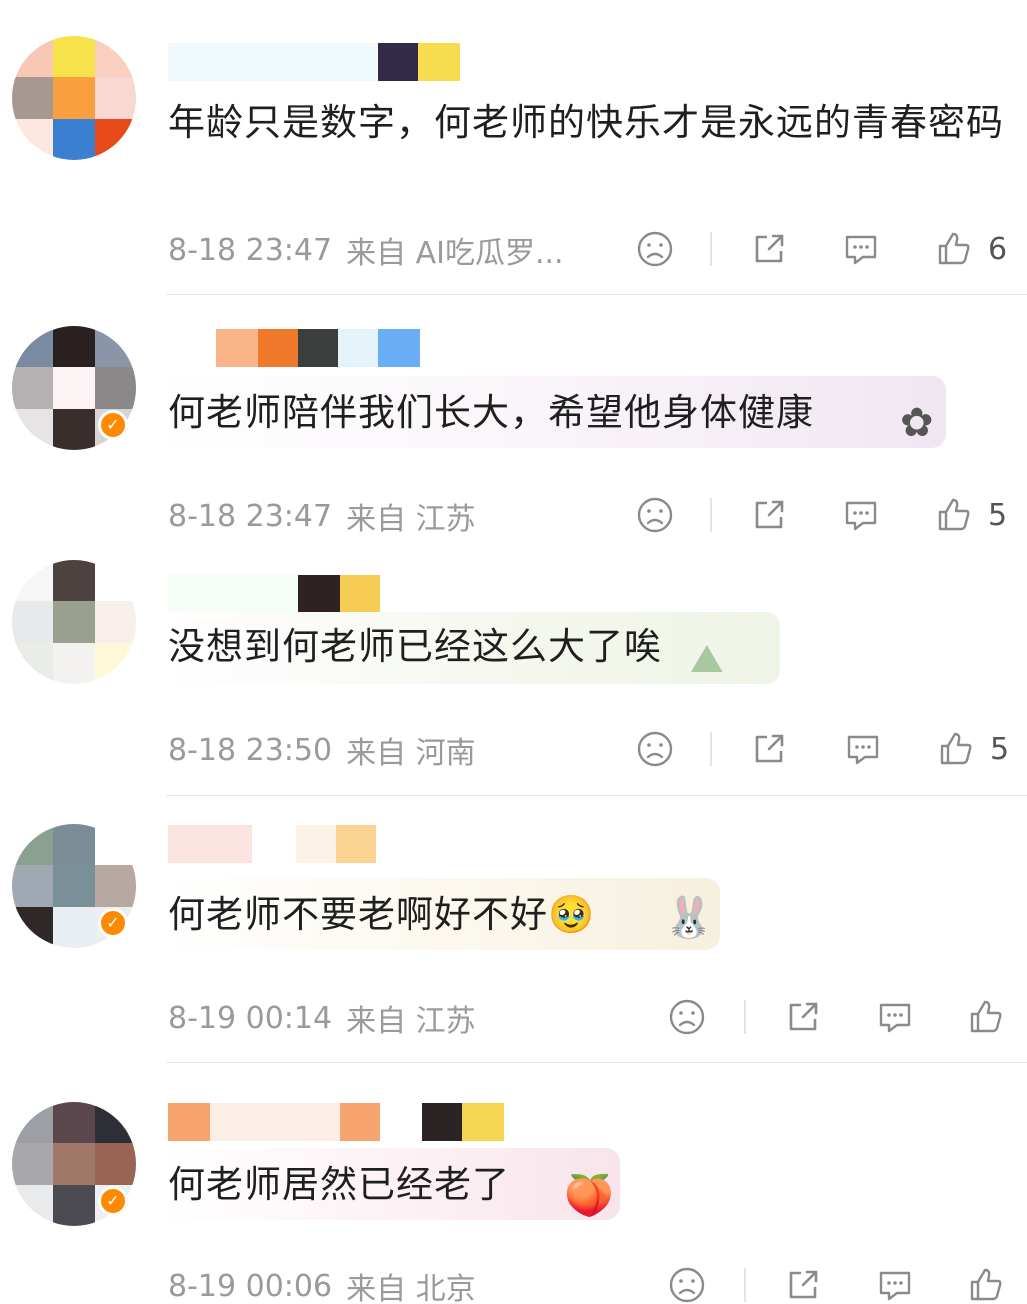 This screenshot has height=1304, width=1027. I want to click on comment-meta: 8-18 23:47 来自 江苏, so click(322, 517).